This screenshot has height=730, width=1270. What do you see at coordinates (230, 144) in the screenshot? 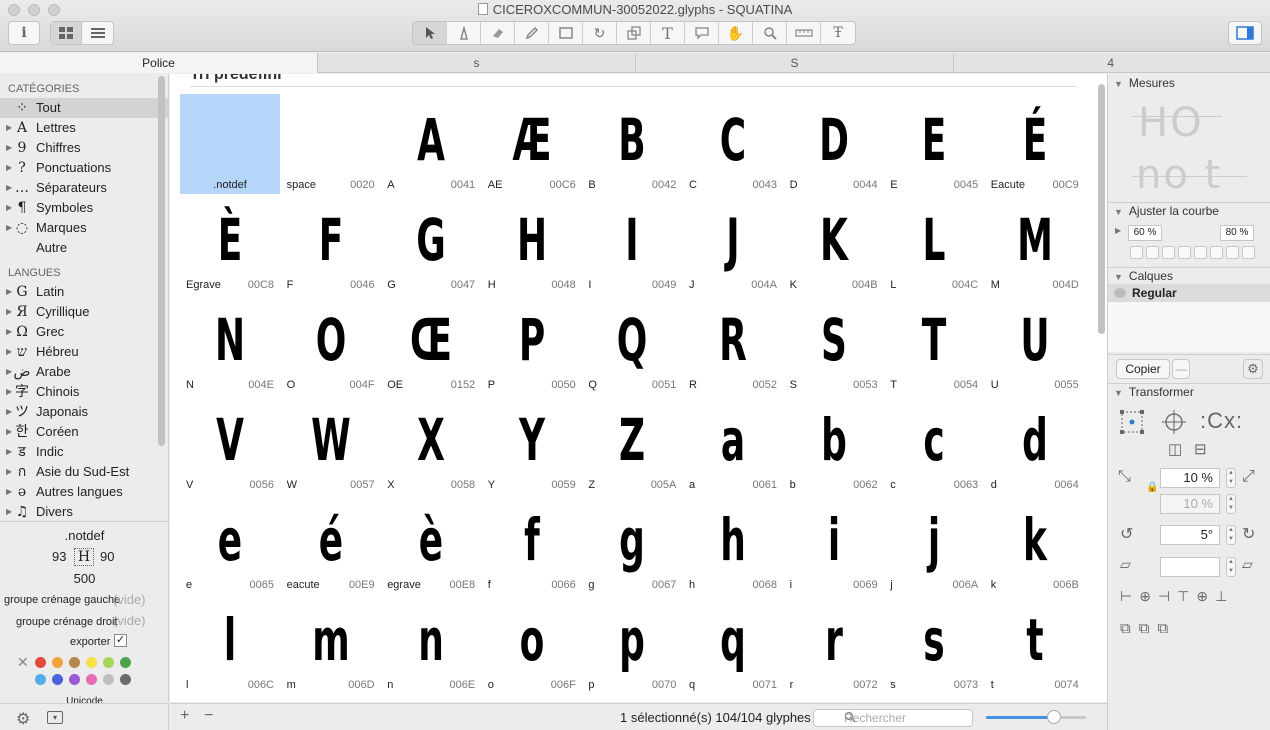
I see `glyph-cell: .notdef` at bounding box center [230, 144].